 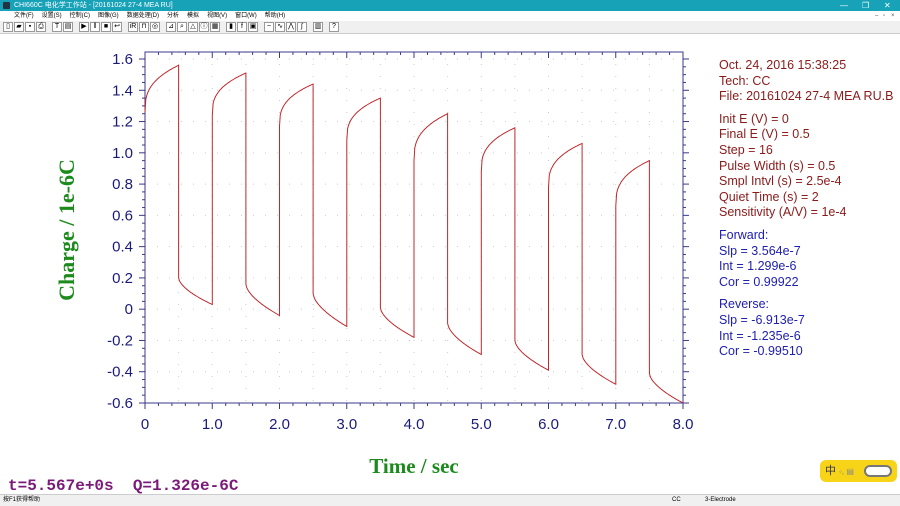 I want to click on info-params-line: Pulse Width (s) = 0.5, so click(x=777, y=165).